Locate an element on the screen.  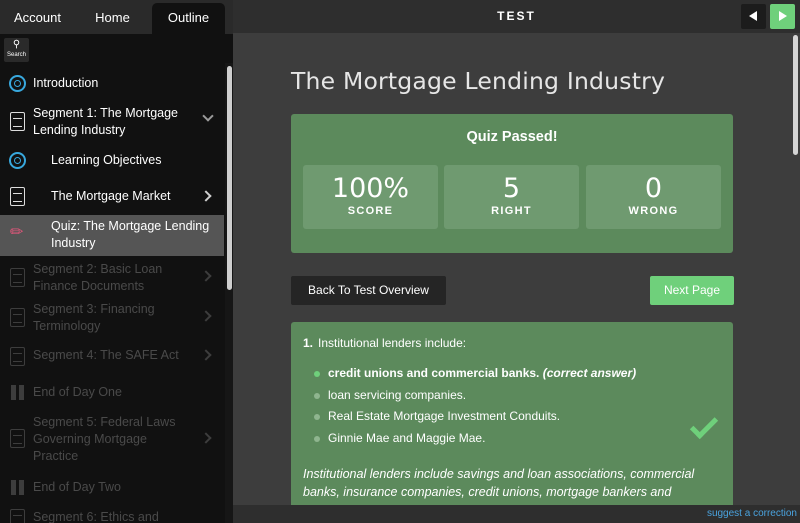
outline-item-end-day-two: End of Day Two is located at coordinates (112, 488).